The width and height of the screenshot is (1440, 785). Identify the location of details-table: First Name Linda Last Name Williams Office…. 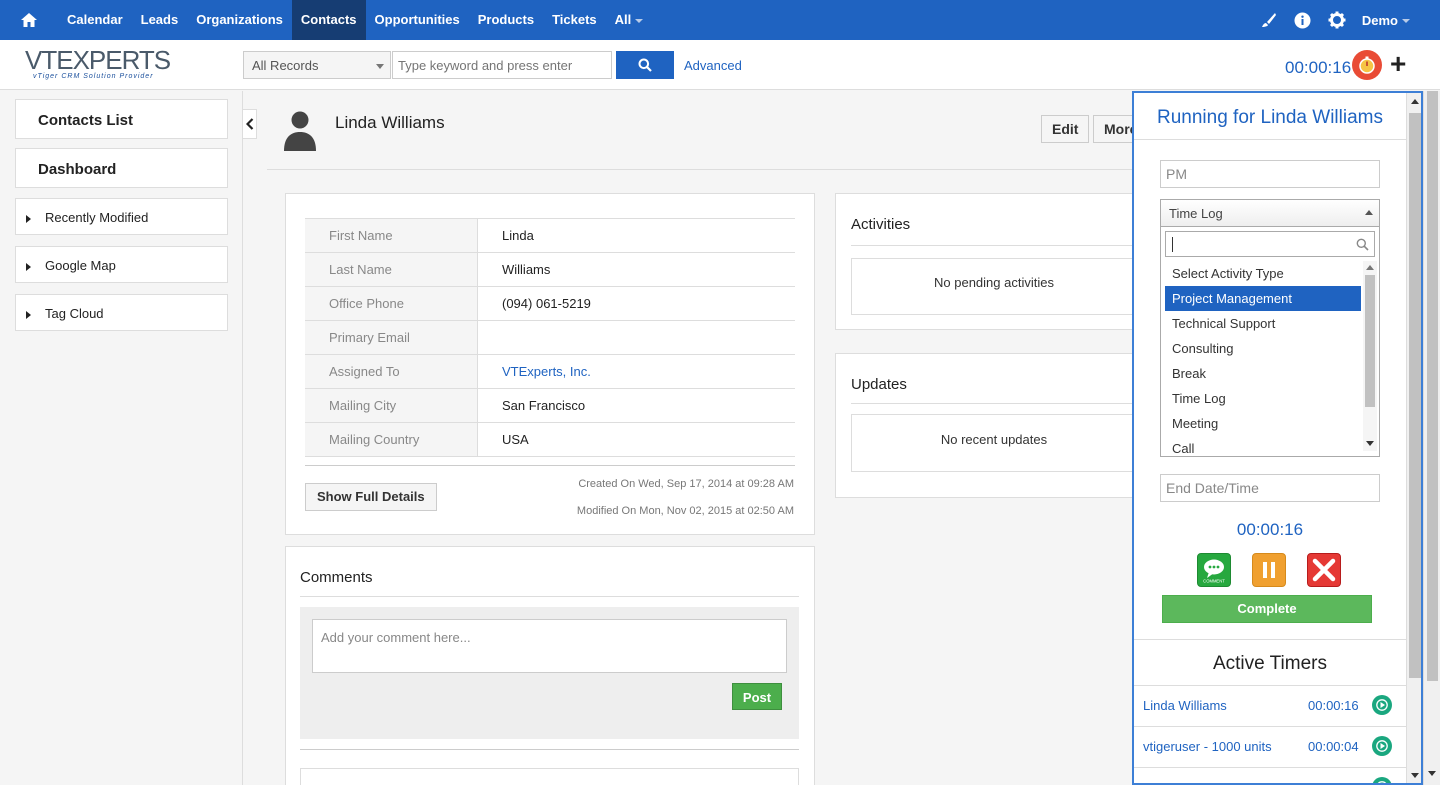
(550, 337).